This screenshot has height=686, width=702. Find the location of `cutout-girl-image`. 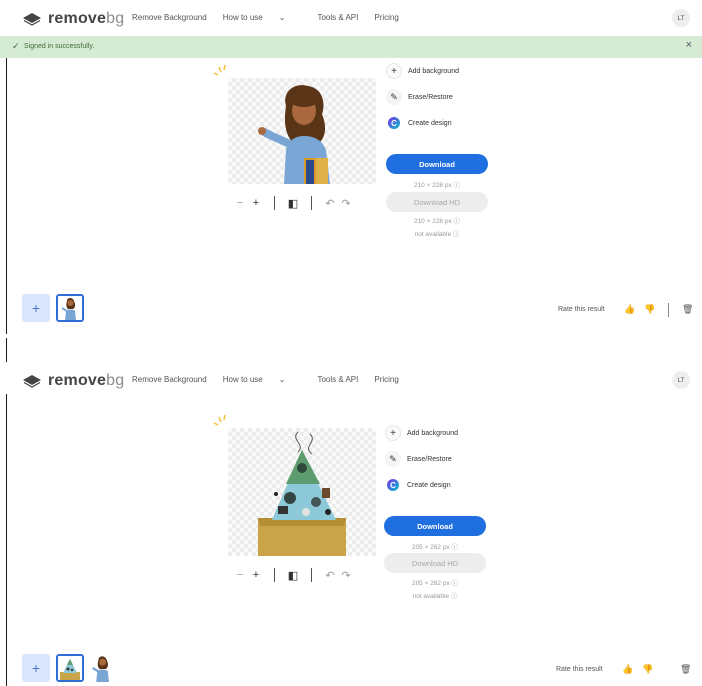

cutout-girl-image is located at coordinates (294, 134).